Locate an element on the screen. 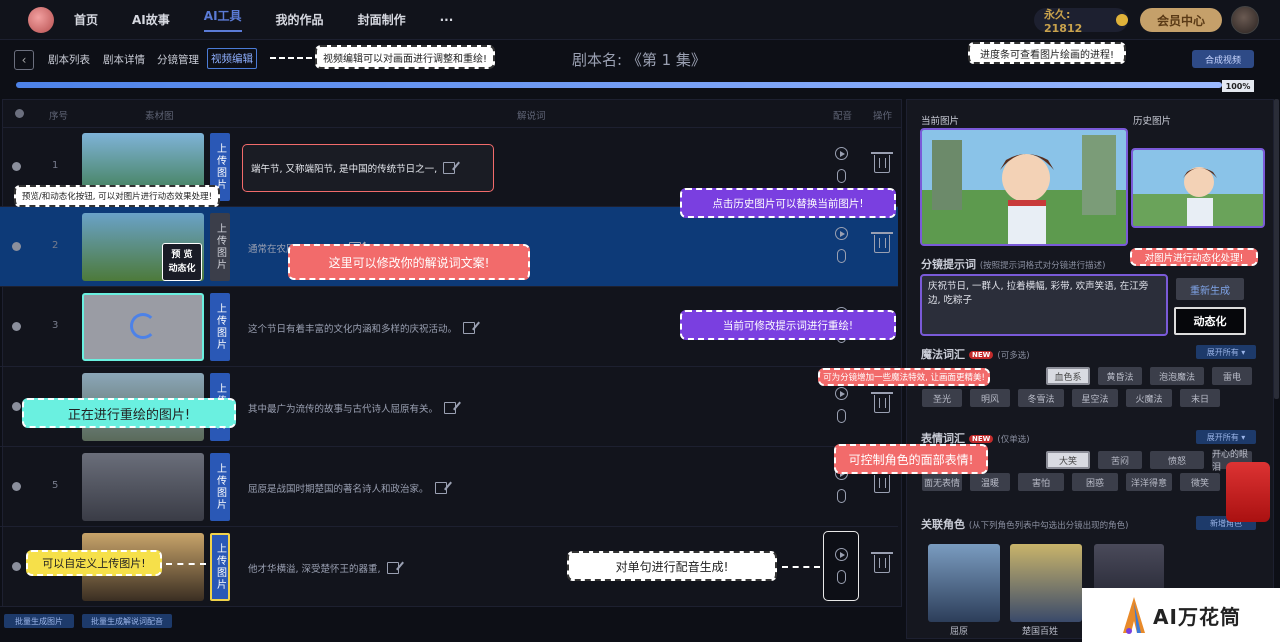  compose-video-button: 合成视频 is located at coordinates (1223, 59).